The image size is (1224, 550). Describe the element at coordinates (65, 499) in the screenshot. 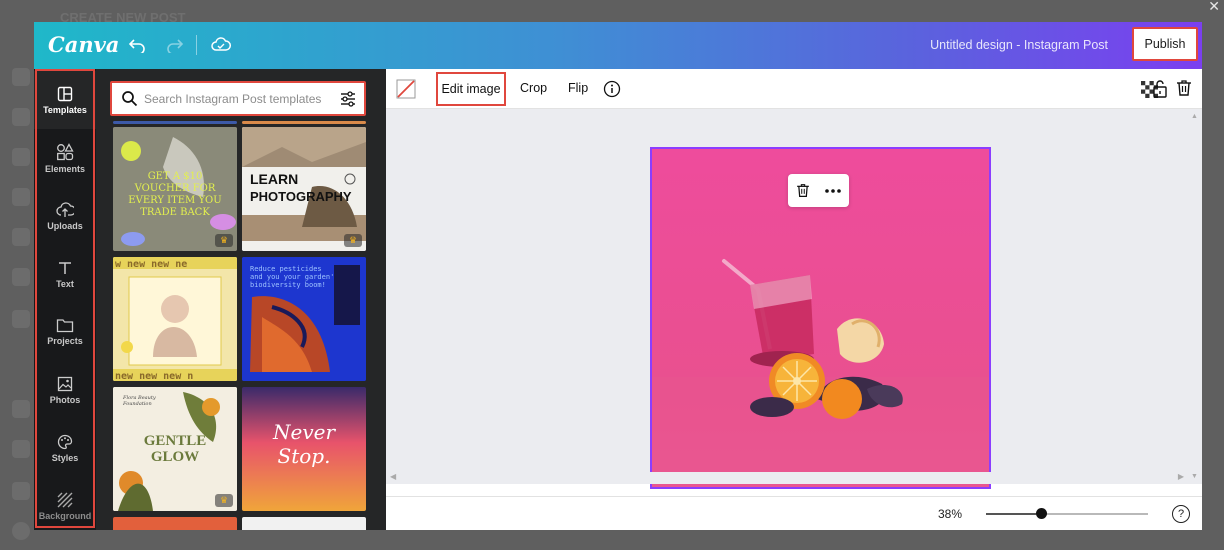

I see `background-icon` at that location.